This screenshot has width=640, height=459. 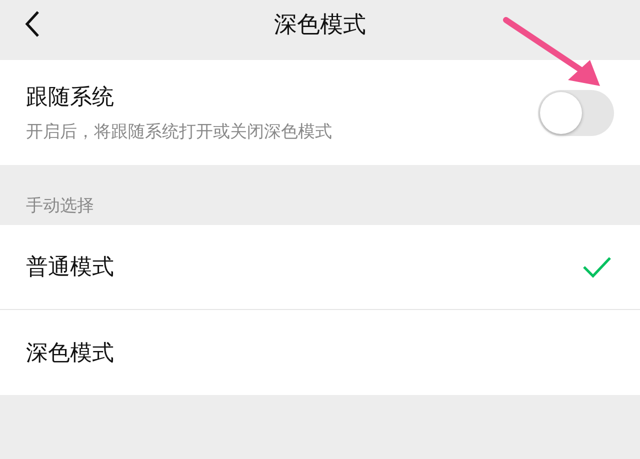 What do you see at coordinates (320, 25) in the screenshot?
I see `page-title: 深色模式` at bounding box center [320, 25].